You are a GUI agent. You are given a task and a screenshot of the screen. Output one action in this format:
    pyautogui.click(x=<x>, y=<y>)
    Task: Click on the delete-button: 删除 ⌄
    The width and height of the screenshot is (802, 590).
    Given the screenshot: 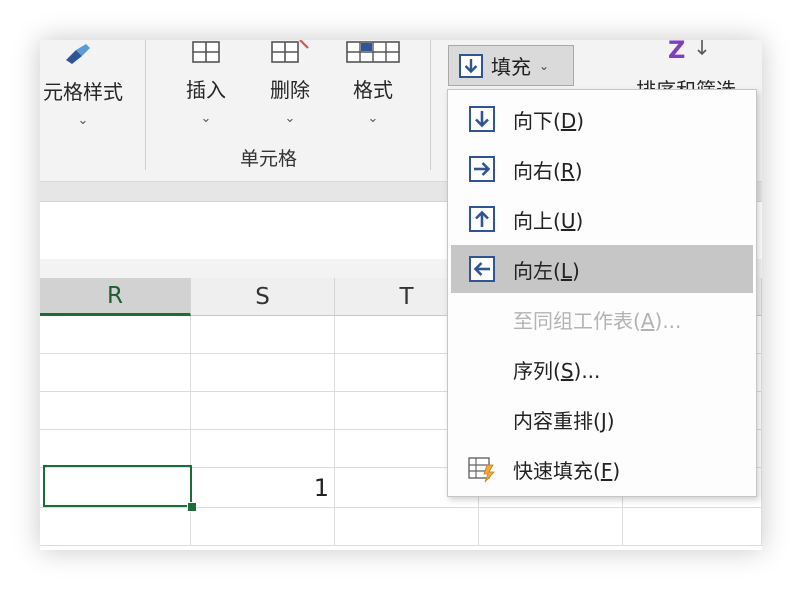 What is the action you would take?
    pyautogui.click(x=290, y=83)
    